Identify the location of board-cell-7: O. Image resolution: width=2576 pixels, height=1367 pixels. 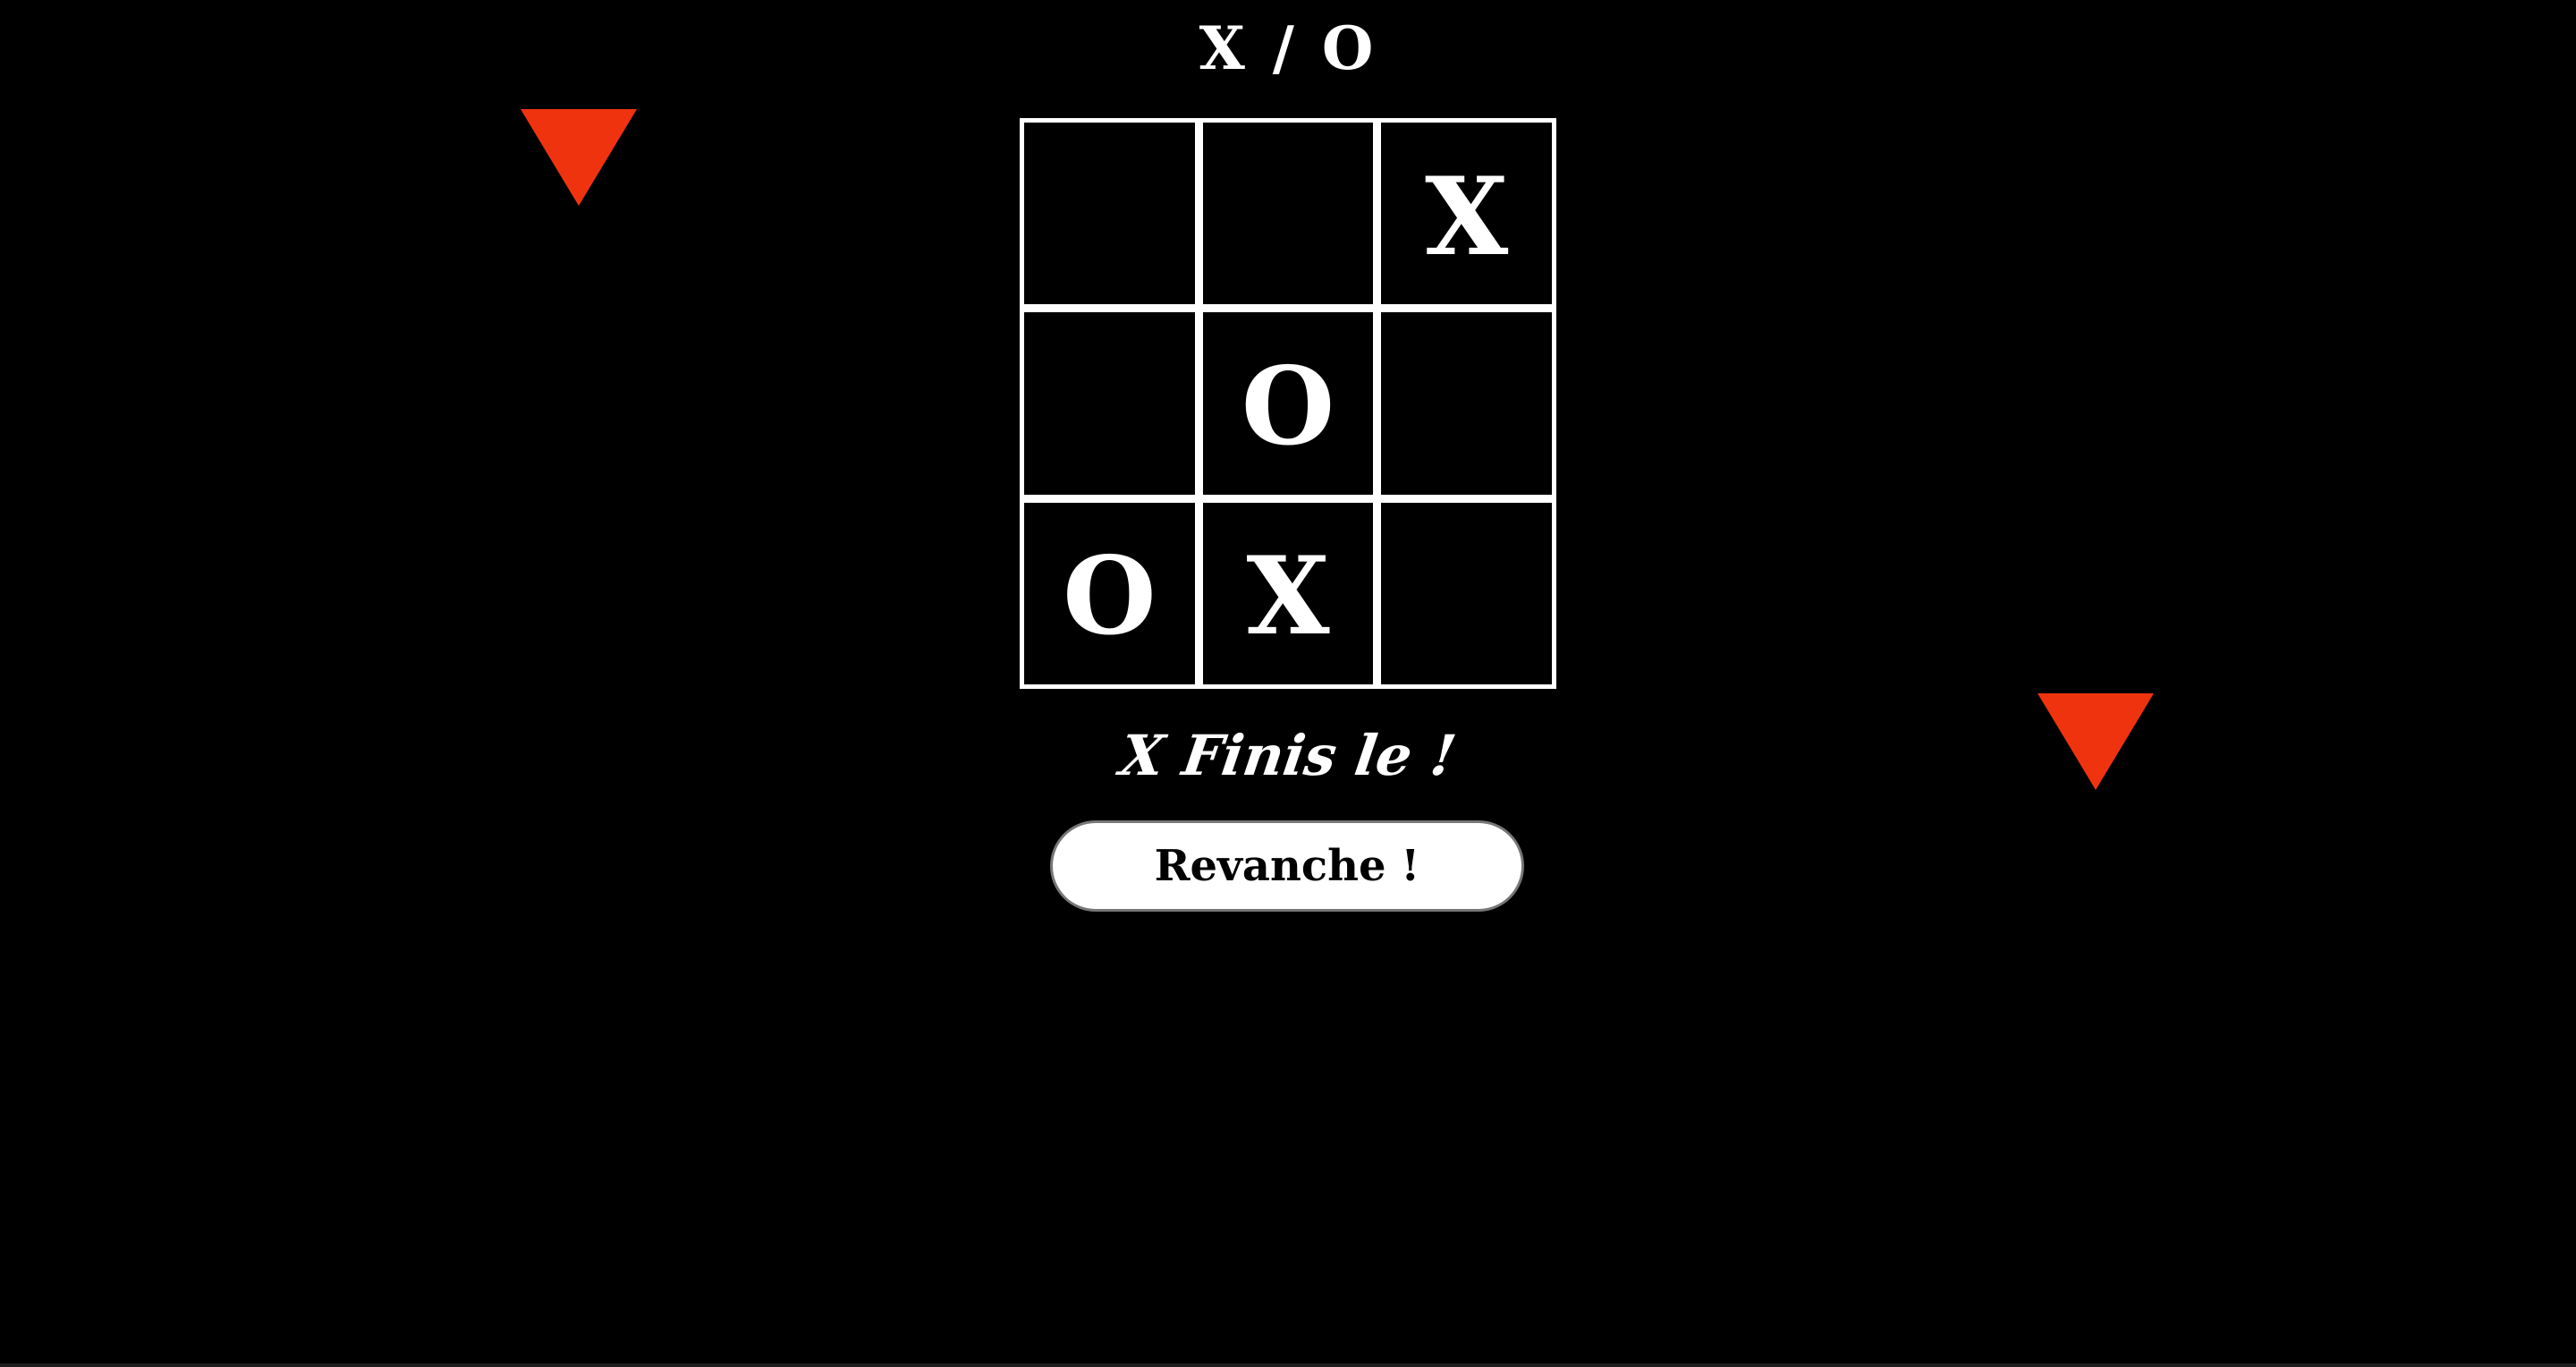
(1109, 593).